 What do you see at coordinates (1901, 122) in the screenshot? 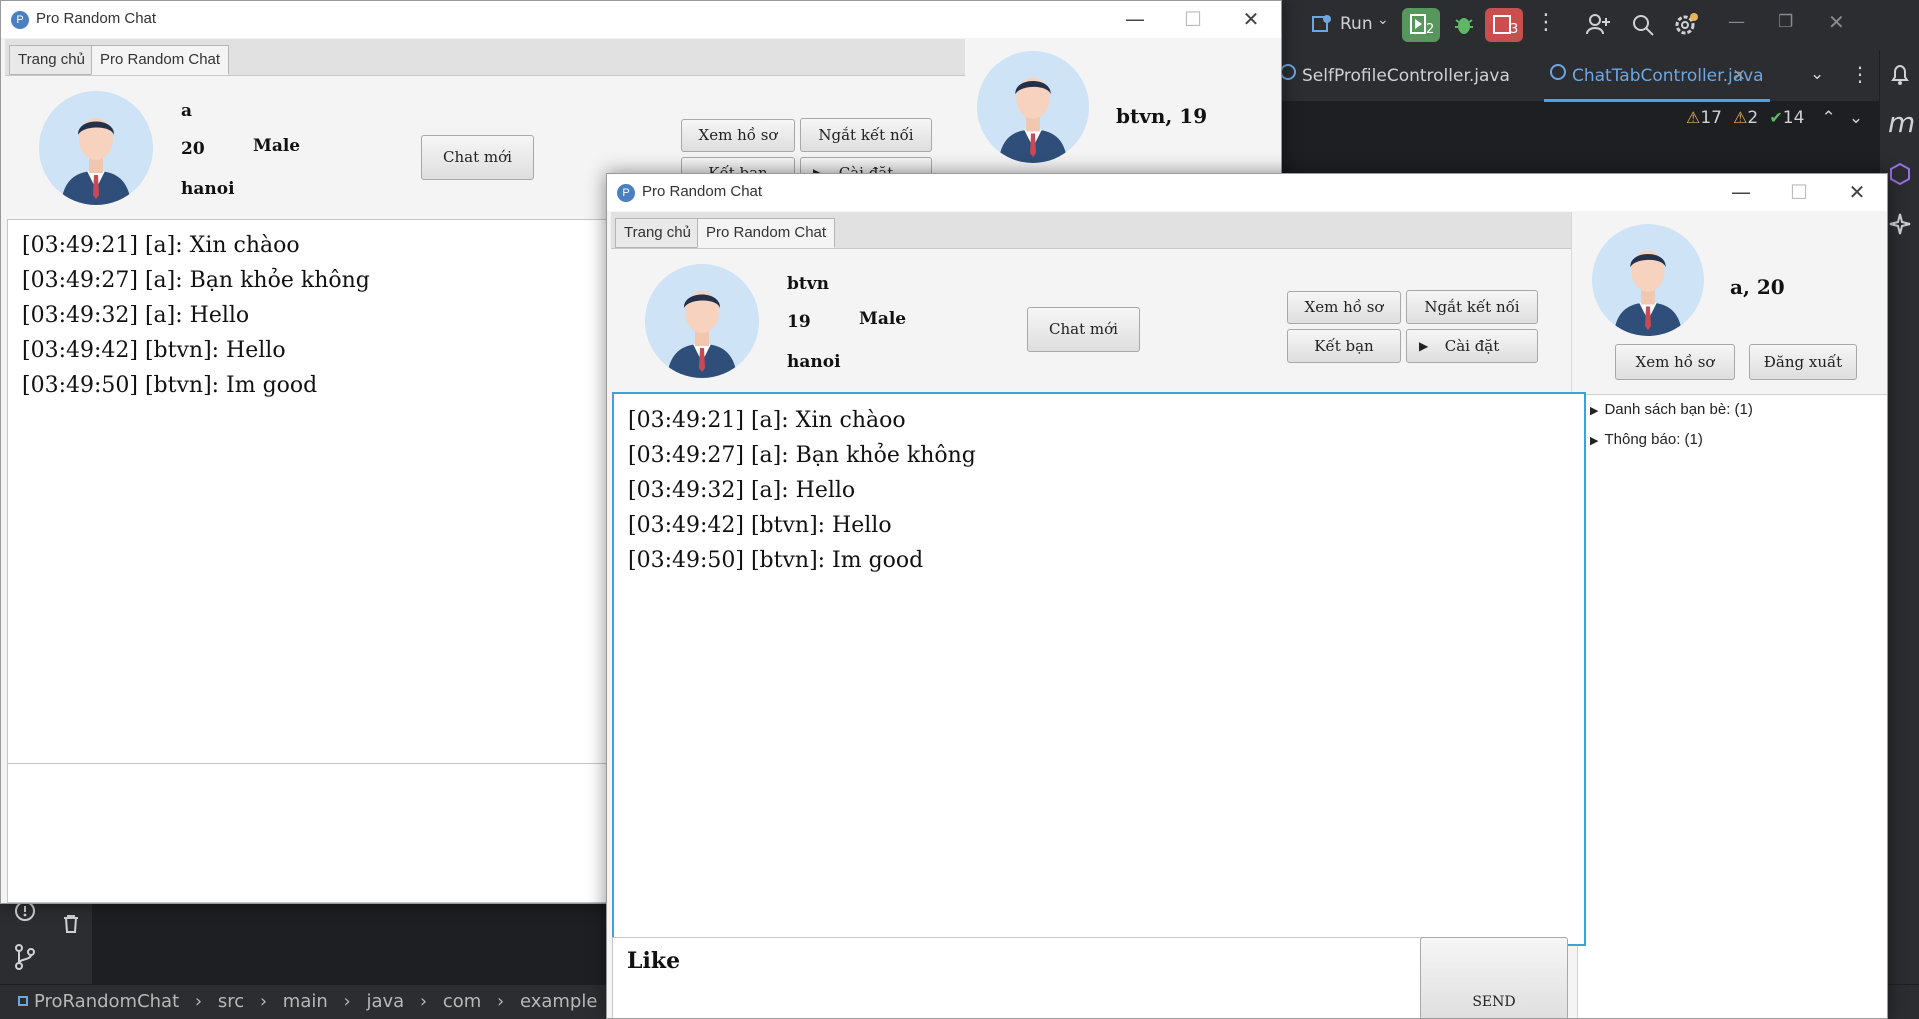
I see `maven-icon: m` at bounding box center [1901, 122].